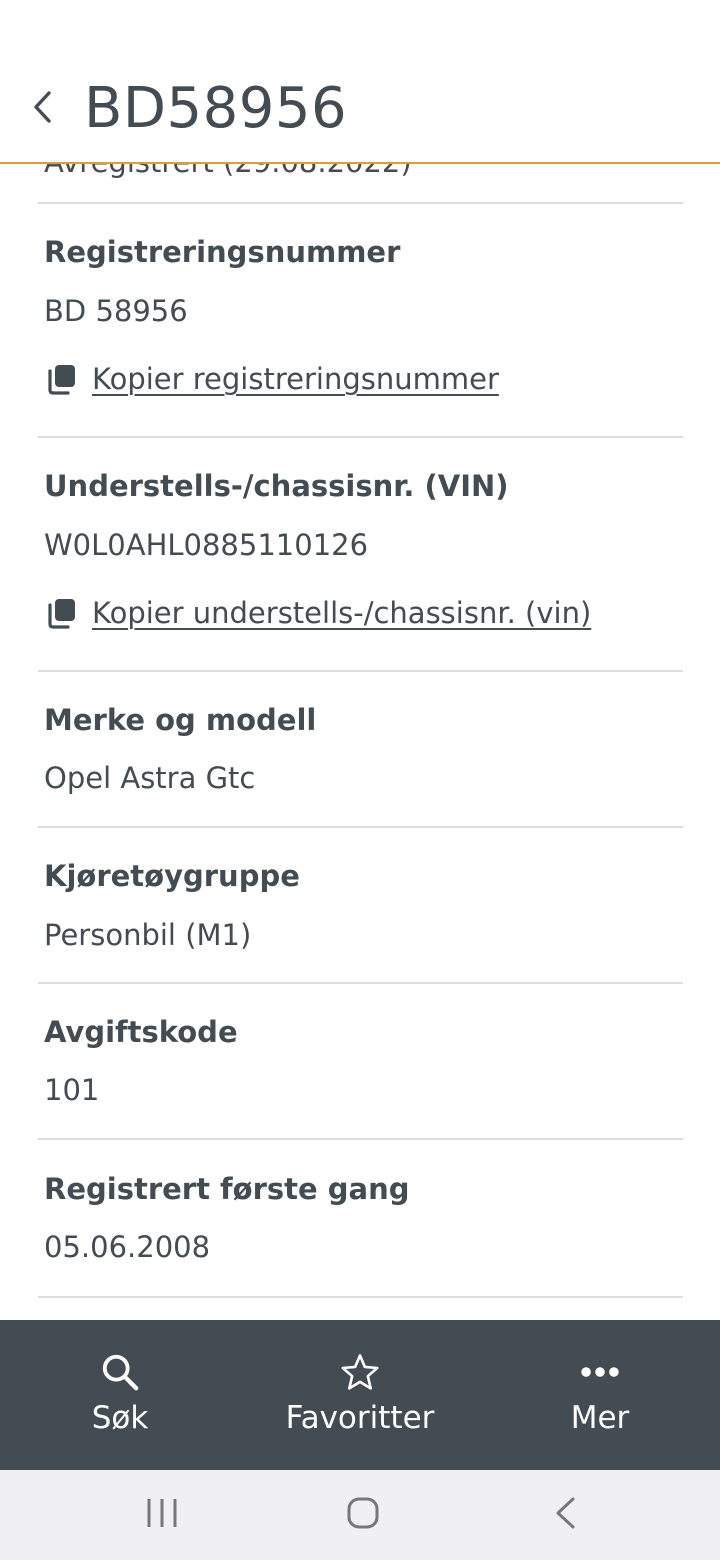 The width and height of the screenshot is (720, 1560). I want to click on vin-value: W0L0AHL0885110126, so click(206, 545).